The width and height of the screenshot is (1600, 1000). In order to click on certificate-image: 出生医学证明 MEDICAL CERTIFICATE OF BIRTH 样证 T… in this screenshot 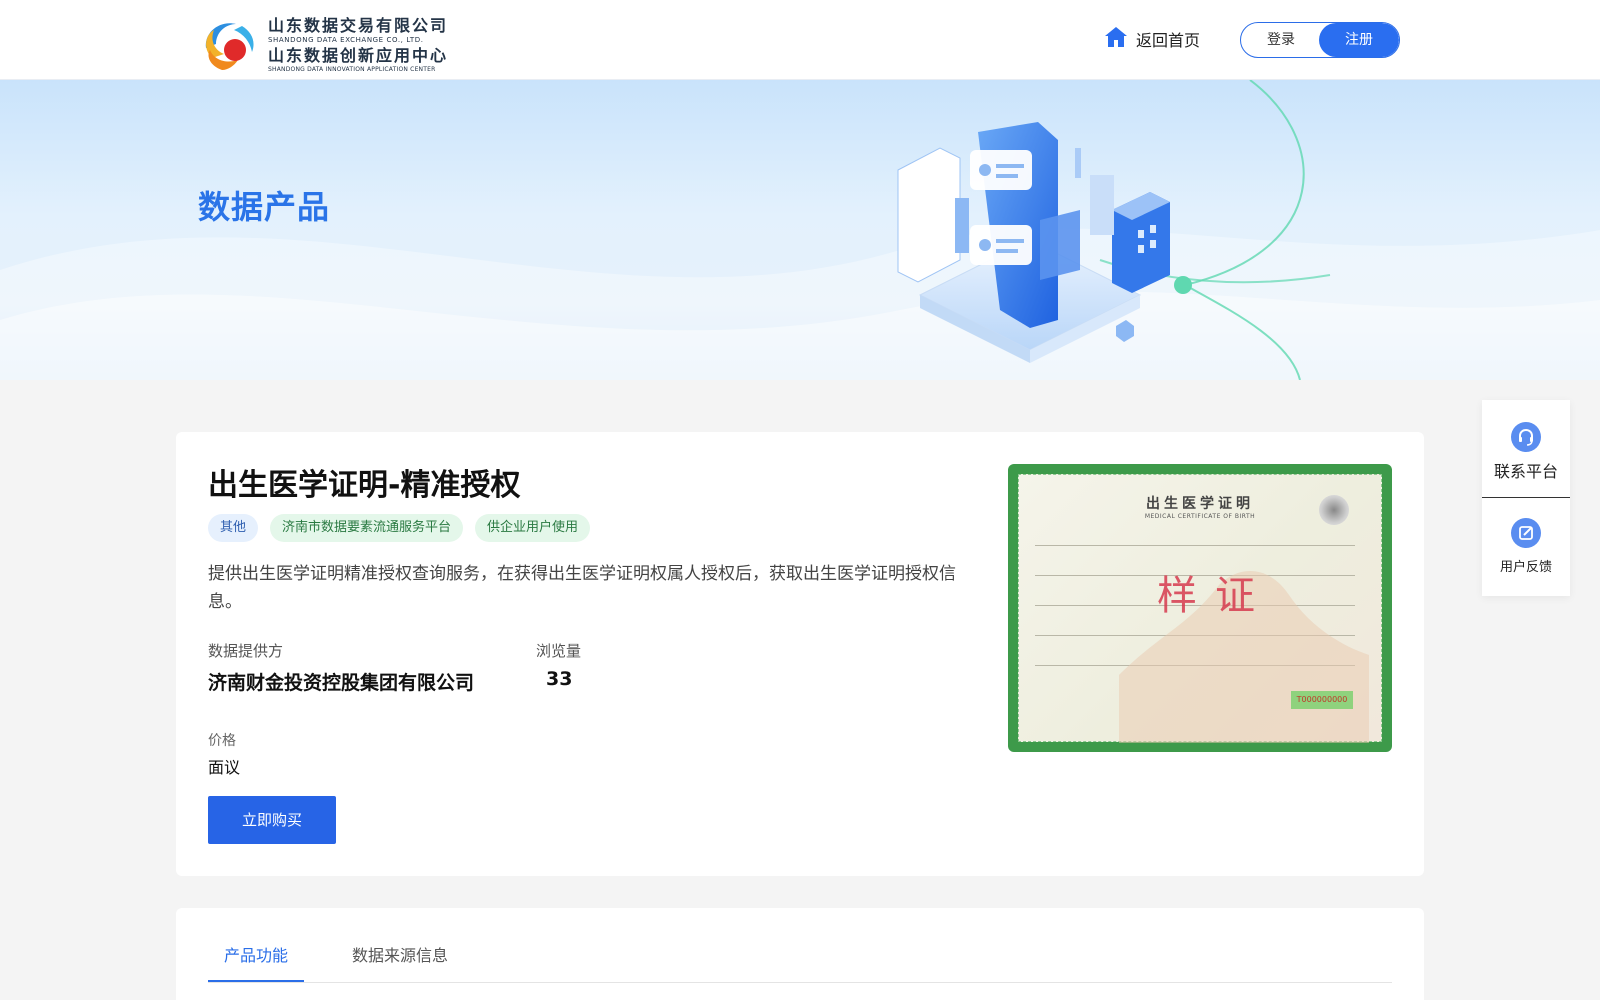, I will do `click(1200, 608)`.